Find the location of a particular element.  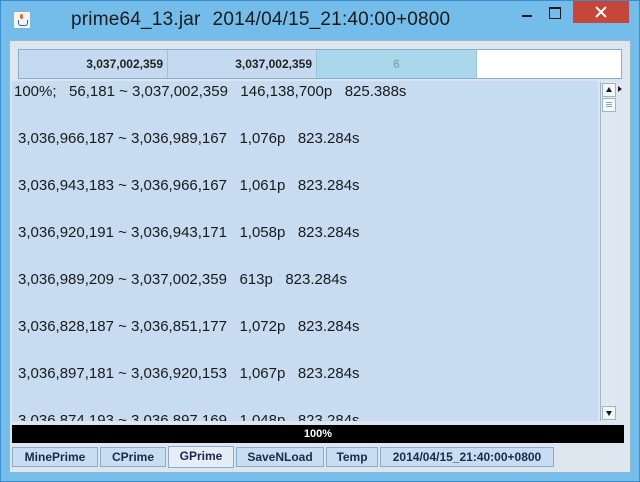

tab-cprime: CPrime is located at coordinates (133, 457).